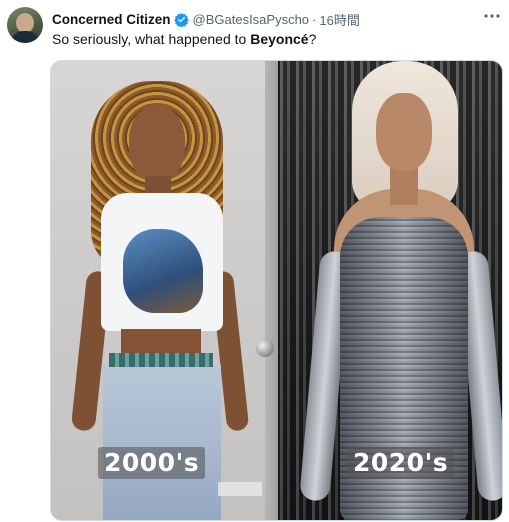 The height and width of the screenshot is (522, 509). What do you see at coordinates (151, 39) in the screenshot?
I see `tweet-text-start: So seriously, what happened to` at bounding box center [151, 39].